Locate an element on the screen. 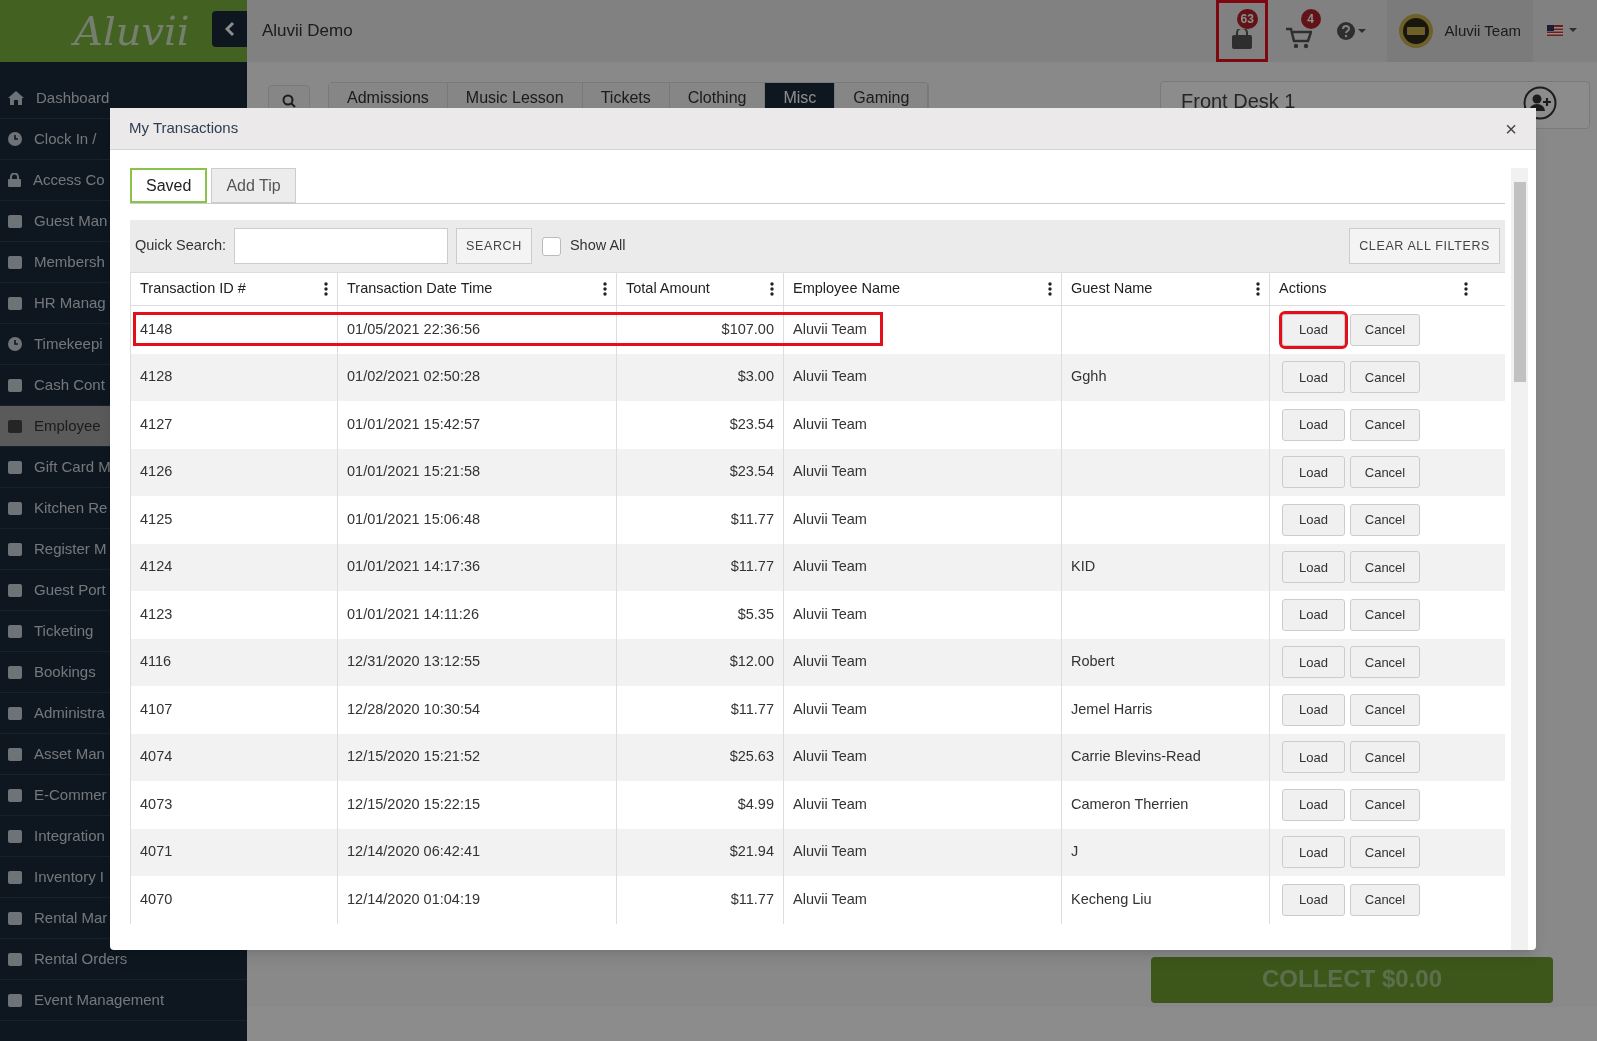 The image size is (1597, 1041). column-header: Transaction ID # is located at coordinates (233, 289).